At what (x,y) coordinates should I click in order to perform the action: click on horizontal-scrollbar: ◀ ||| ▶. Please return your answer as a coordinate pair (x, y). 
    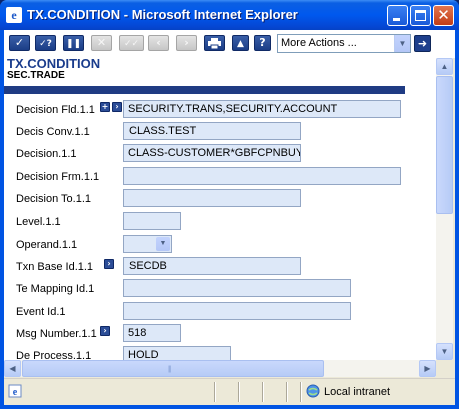
    Looking at the image, I should click on (220, 368).